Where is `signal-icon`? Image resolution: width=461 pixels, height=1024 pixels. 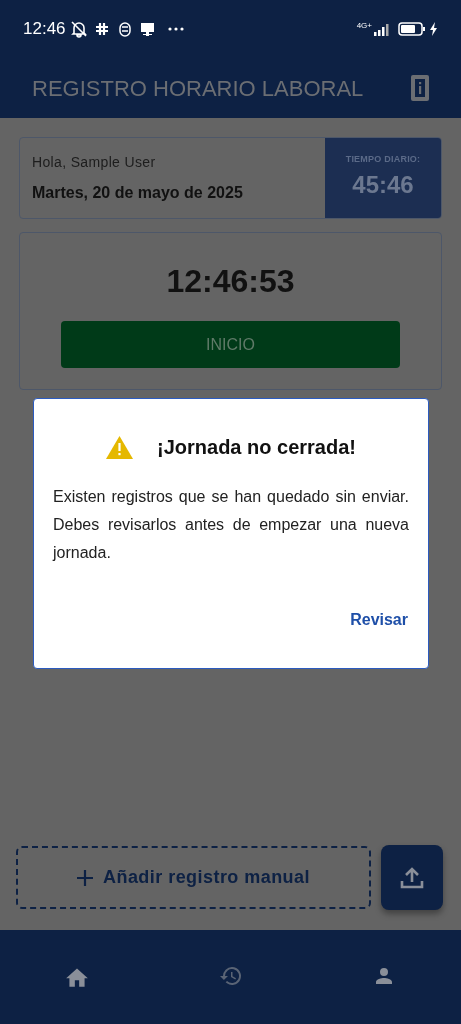
signal-icon is located at coordinates (382, 29).